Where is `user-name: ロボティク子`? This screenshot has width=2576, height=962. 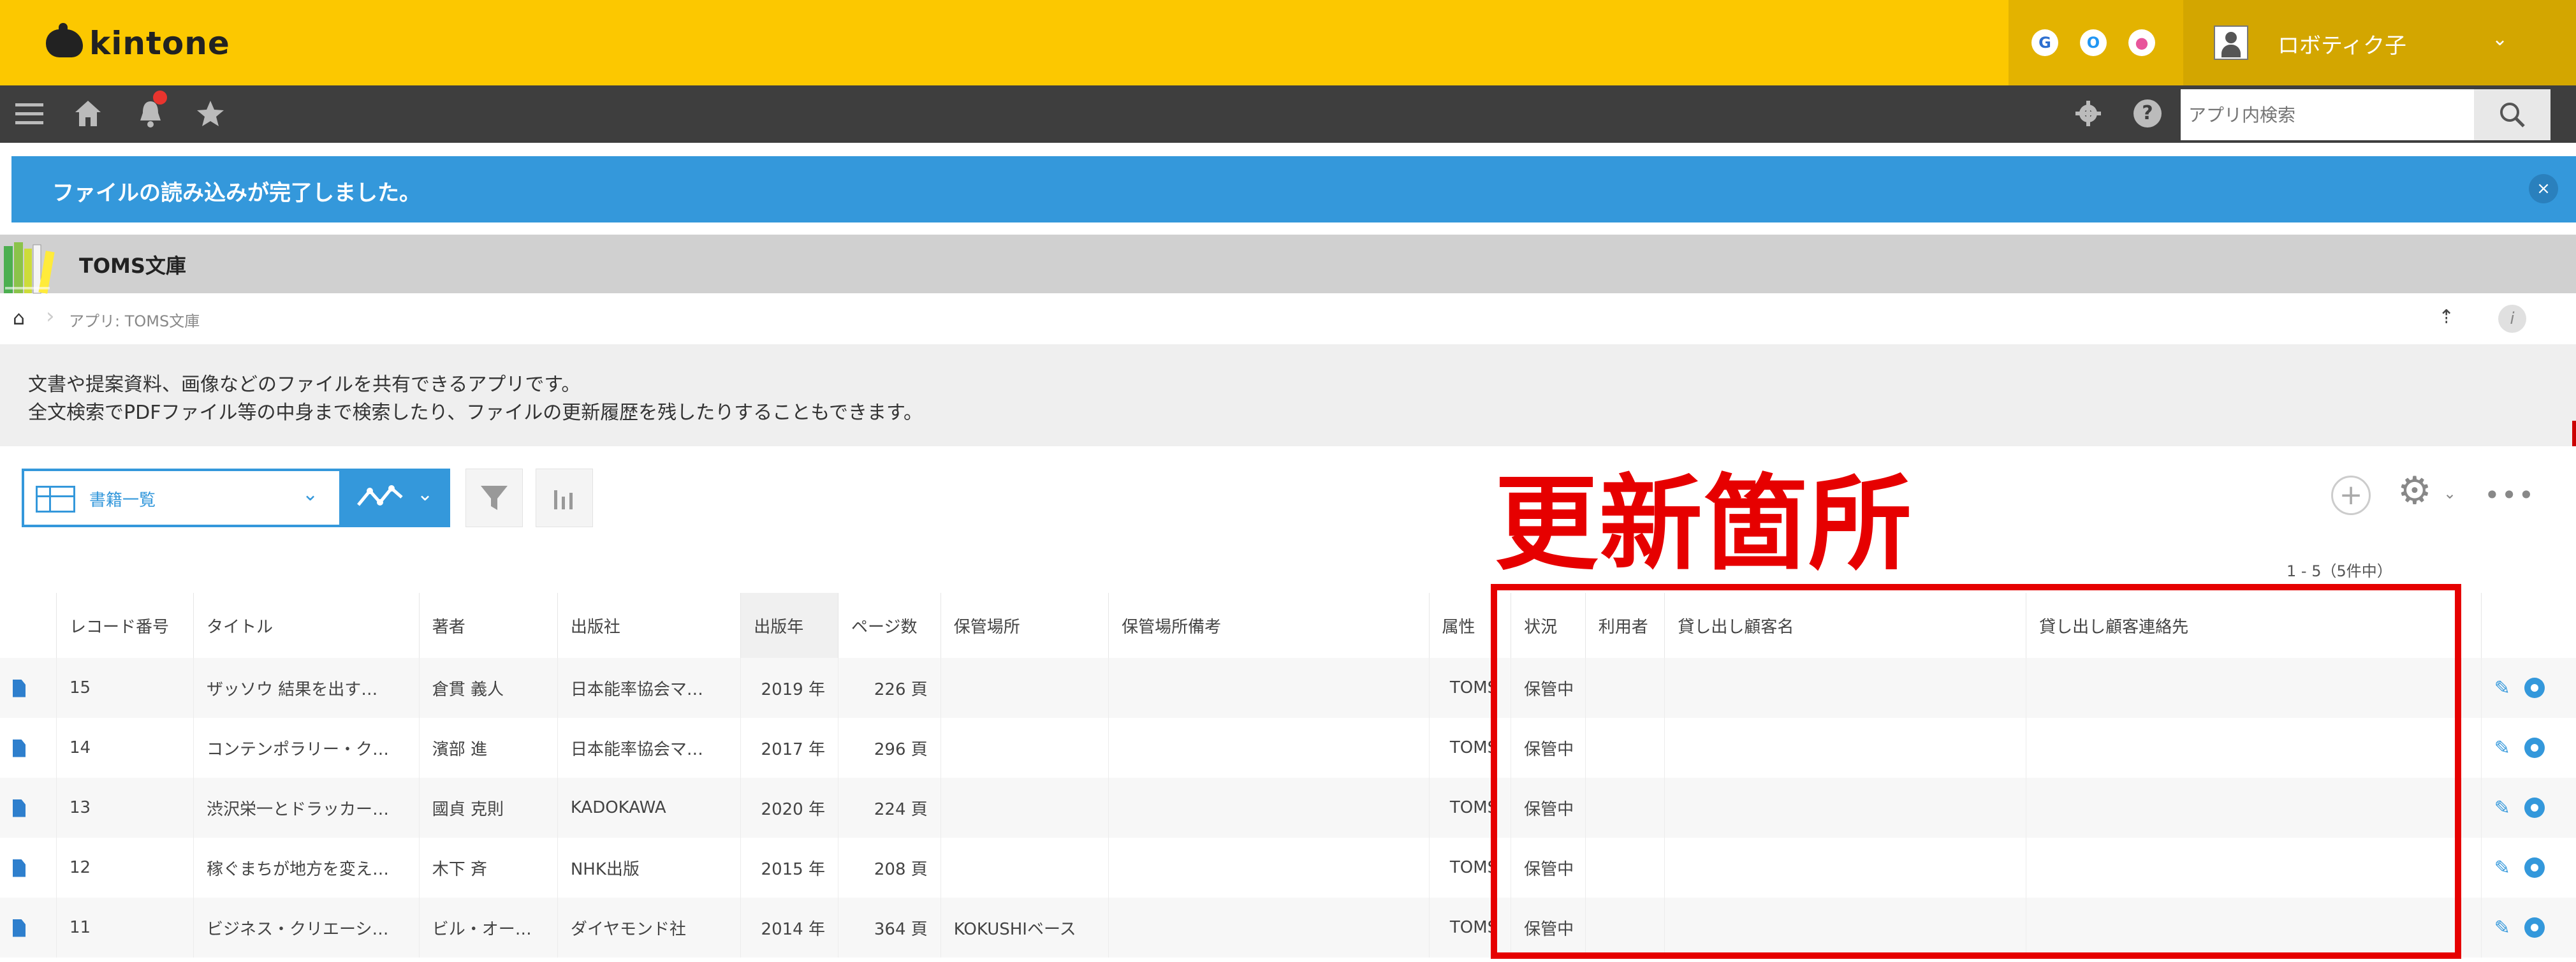
user-name: ロボティク子 is located at coordinates (2342, 43).